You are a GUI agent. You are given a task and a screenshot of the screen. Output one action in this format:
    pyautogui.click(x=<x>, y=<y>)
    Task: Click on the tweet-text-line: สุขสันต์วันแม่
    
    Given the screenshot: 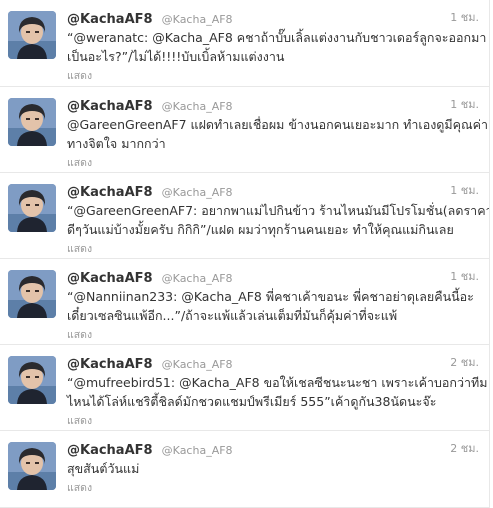 What is the action you would take?
    pyautogui.click(x=103, y=468)
    